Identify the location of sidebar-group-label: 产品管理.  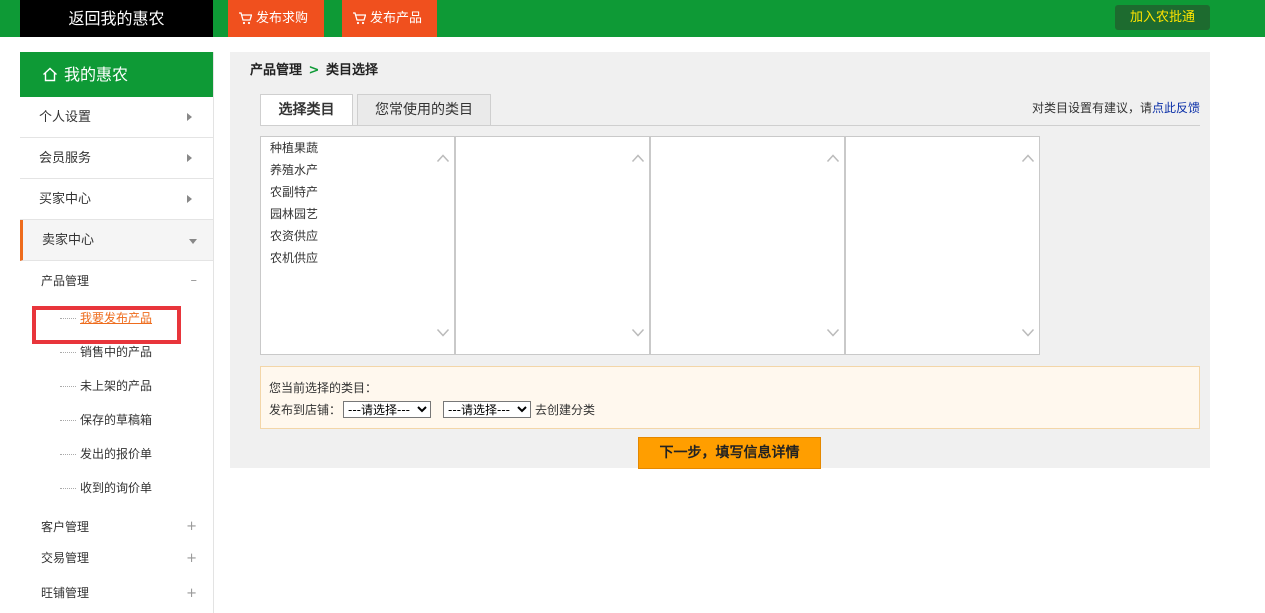
(65, 281).